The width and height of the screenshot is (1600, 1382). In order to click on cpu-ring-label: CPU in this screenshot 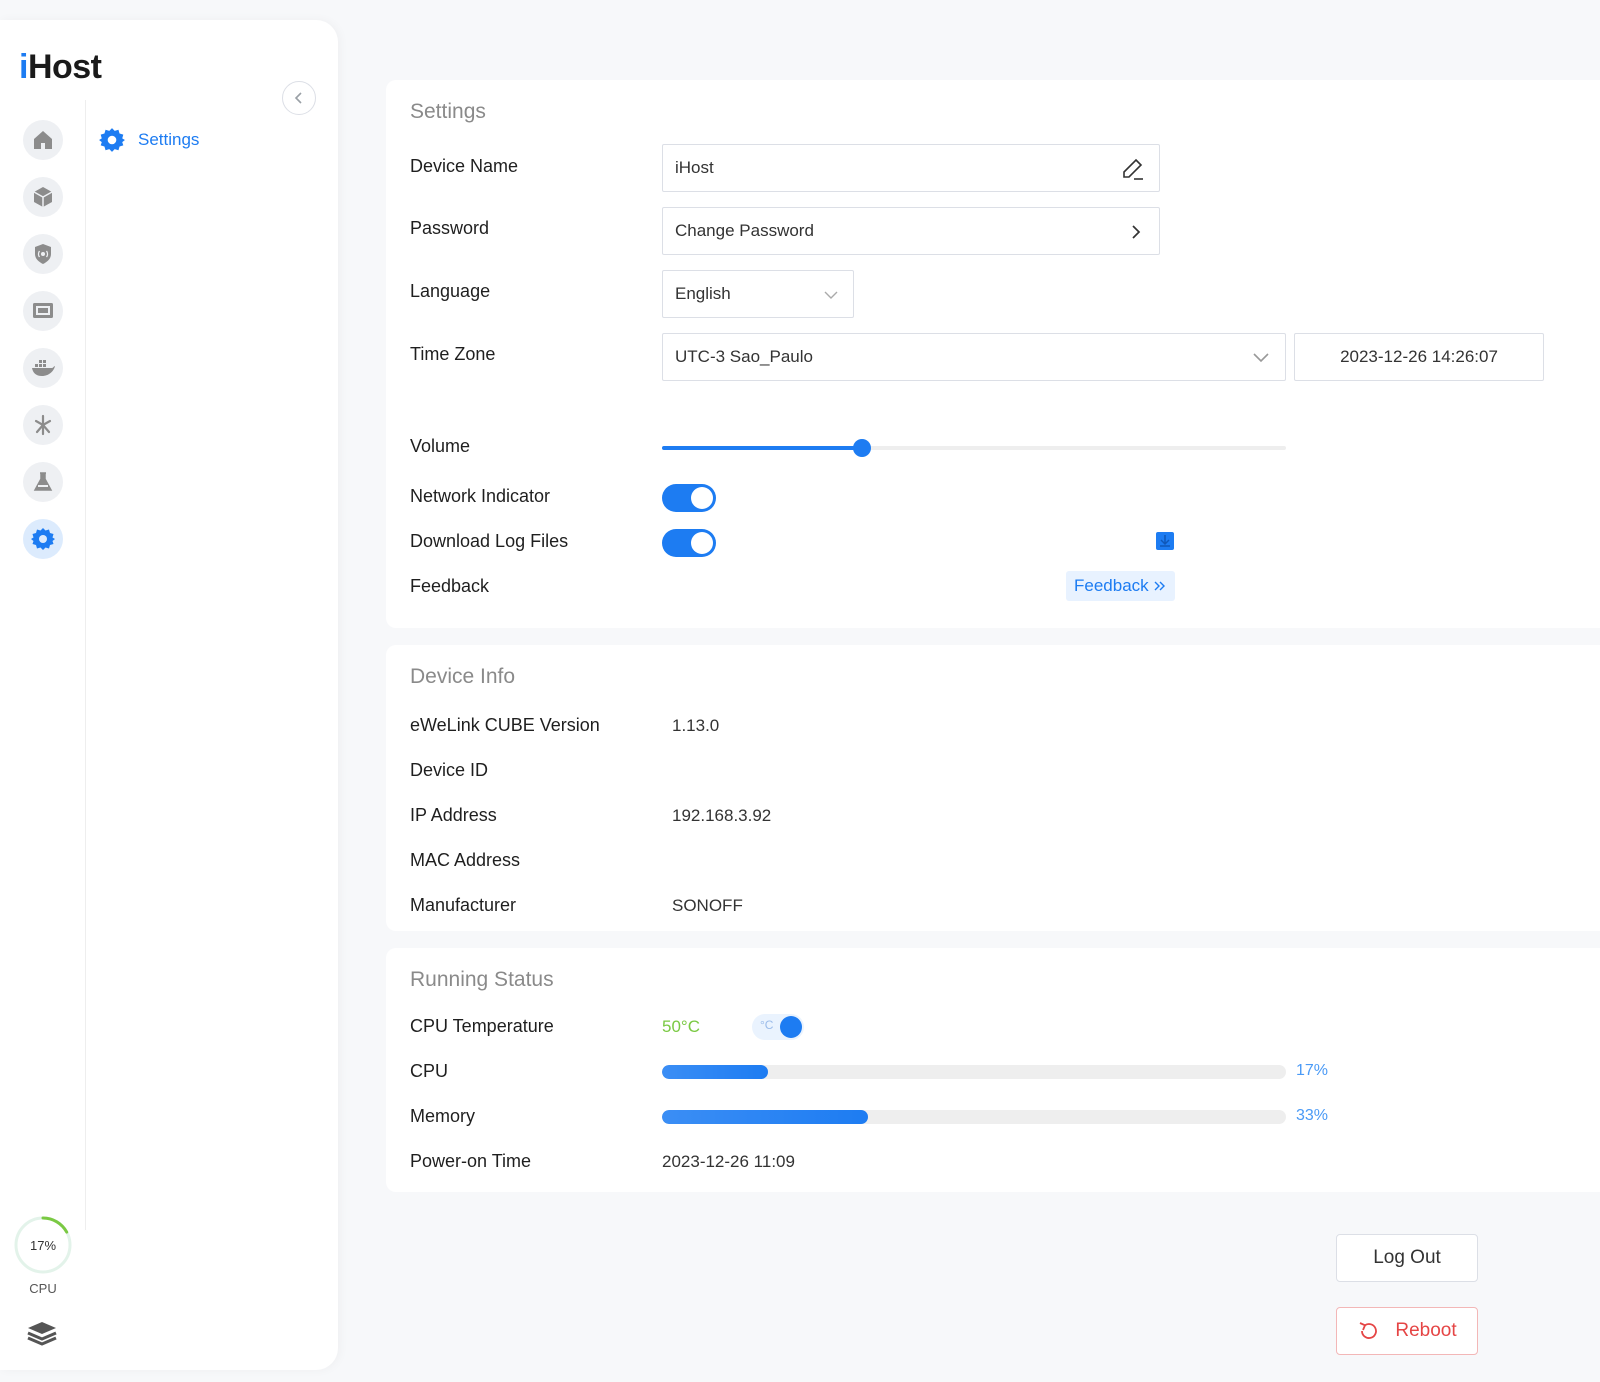, I will do `click(43, 1288)`.